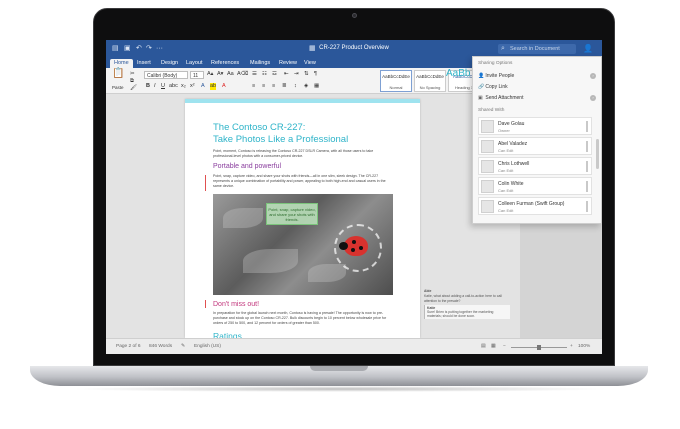  I want to click on copy-link-option: 🔗 Copy Link, so click(537, 87).